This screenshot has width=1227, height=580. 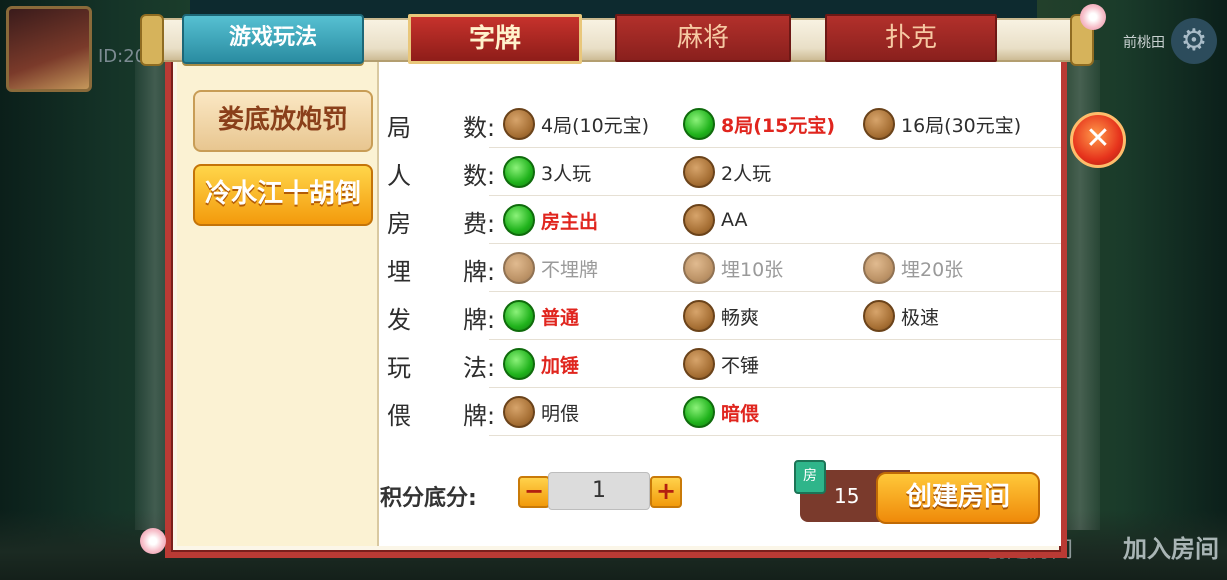 I want to click on radio-option: 3人玩, so click(x=547, y=172).